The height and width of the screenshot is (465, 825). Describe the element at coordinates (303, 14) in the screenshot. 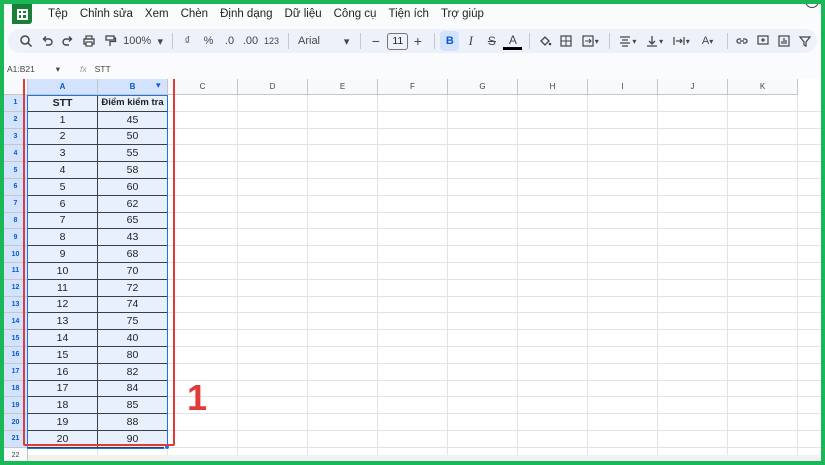

I see `menu-item: Dữ liệu` at that location.